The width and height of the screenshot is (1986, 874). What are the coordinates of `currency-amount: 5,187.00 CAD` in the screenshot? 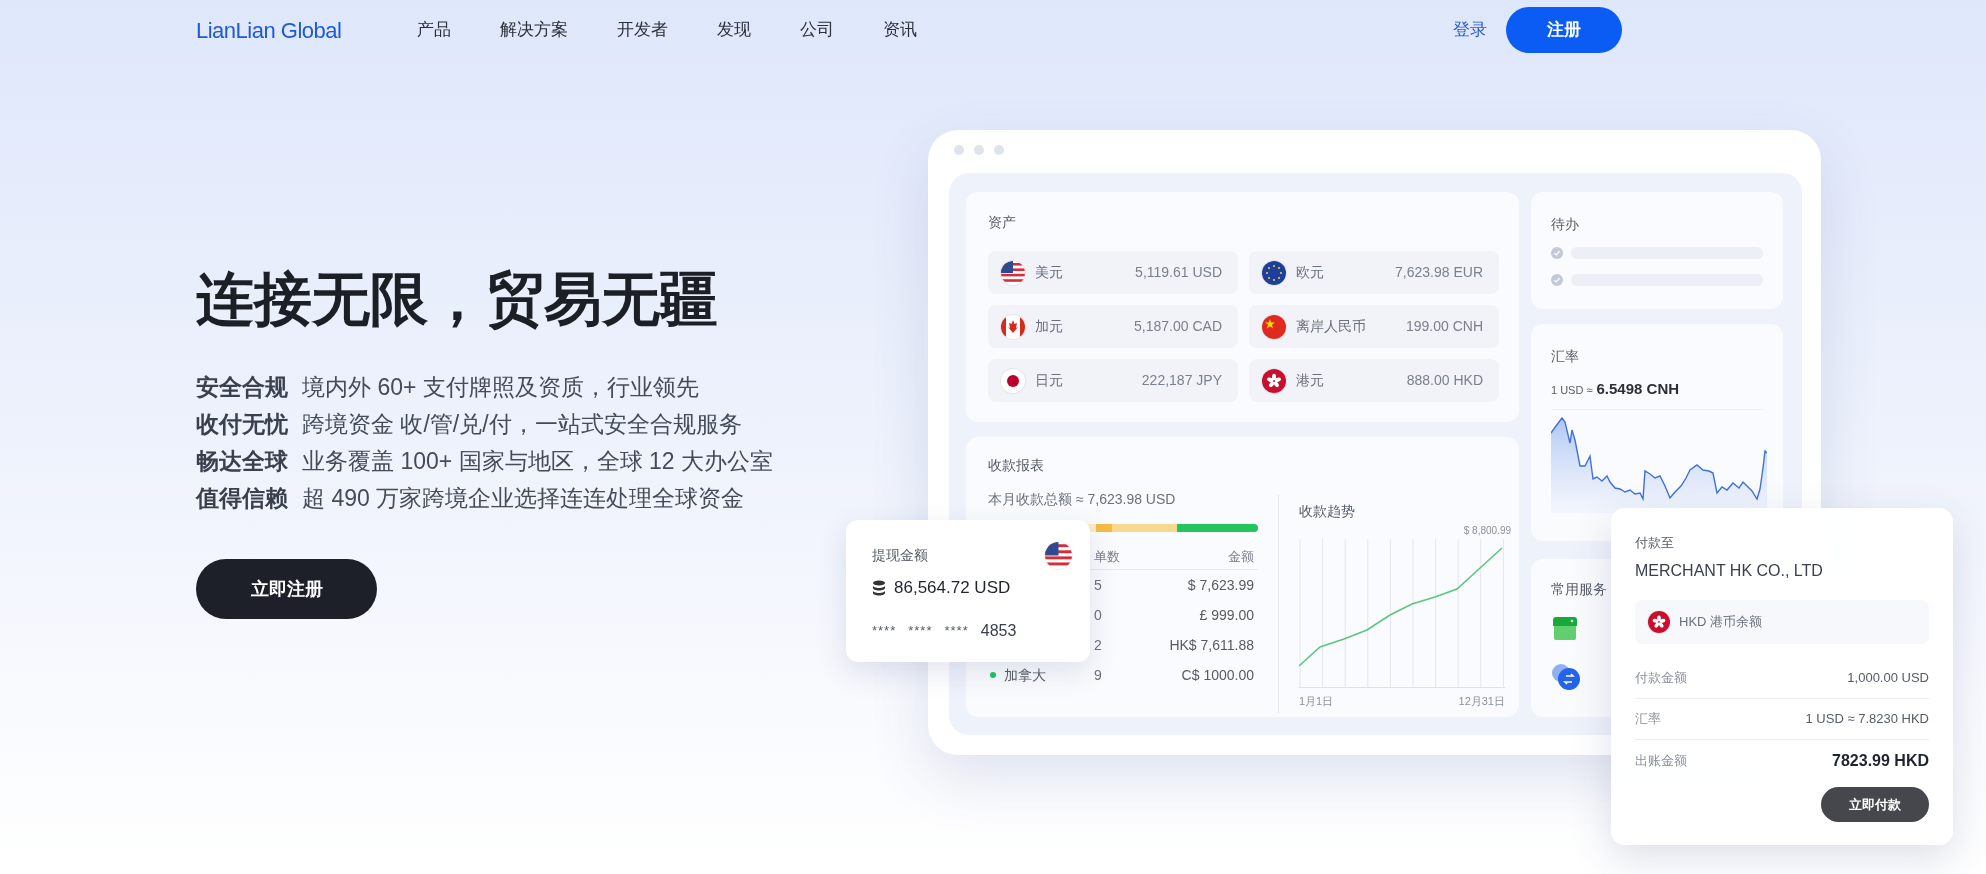 It's located at (1178, 326).